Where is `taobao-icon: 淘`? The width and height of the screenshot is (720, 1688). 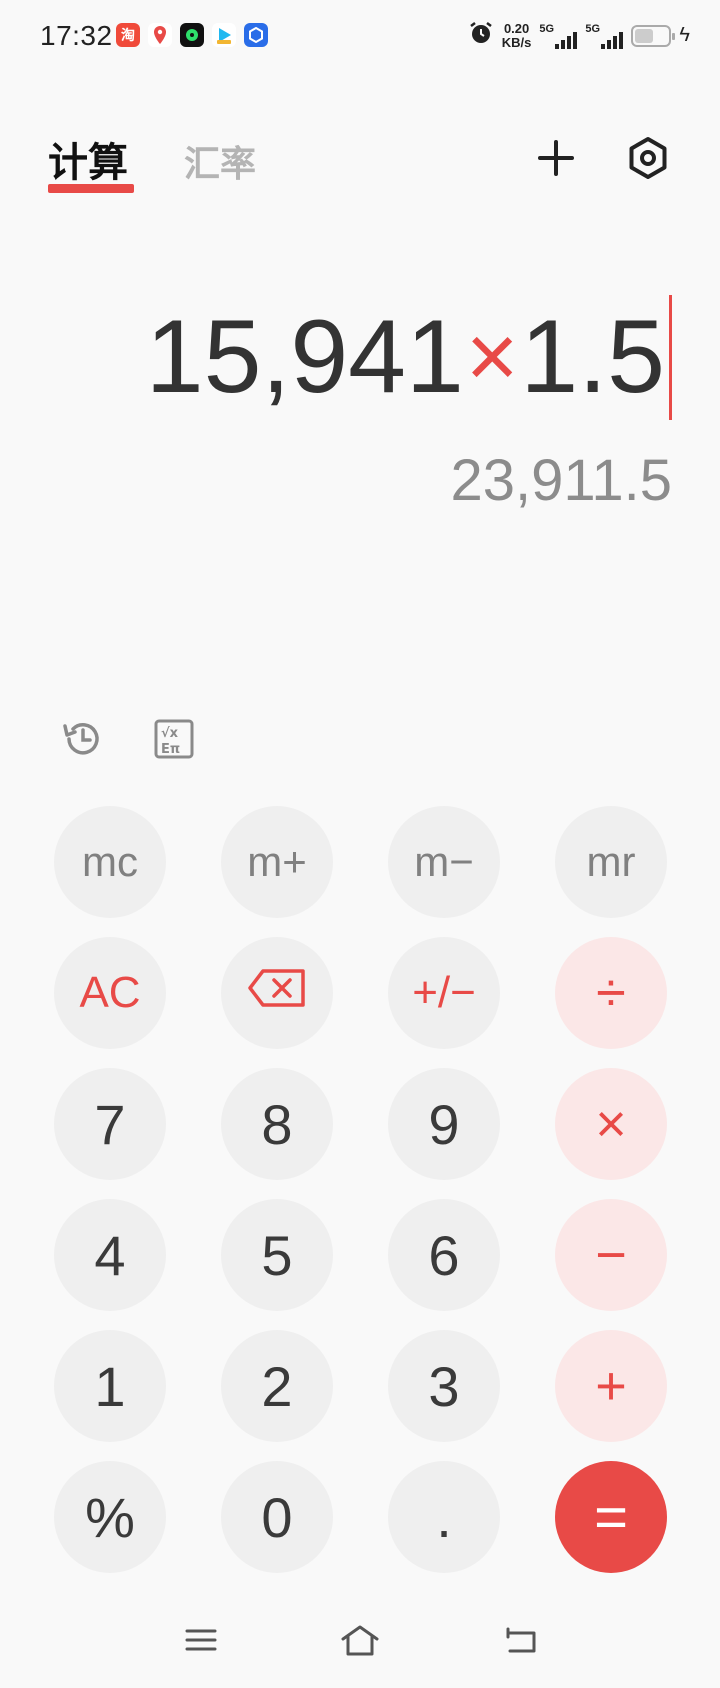 taobao-icon: 淘 is located at coordinates (128, 35).